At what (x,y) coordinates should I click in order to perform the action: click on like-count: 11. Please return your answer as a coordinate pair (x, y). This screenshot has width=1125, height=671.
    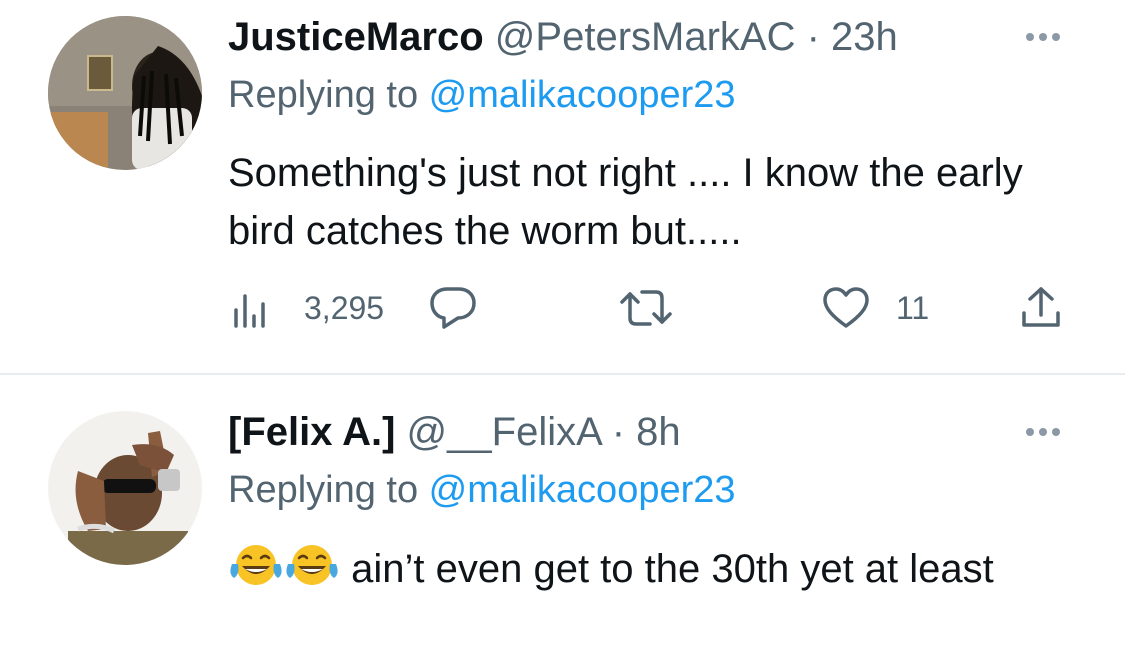
    Looking at the image, I should click on (913, 307).